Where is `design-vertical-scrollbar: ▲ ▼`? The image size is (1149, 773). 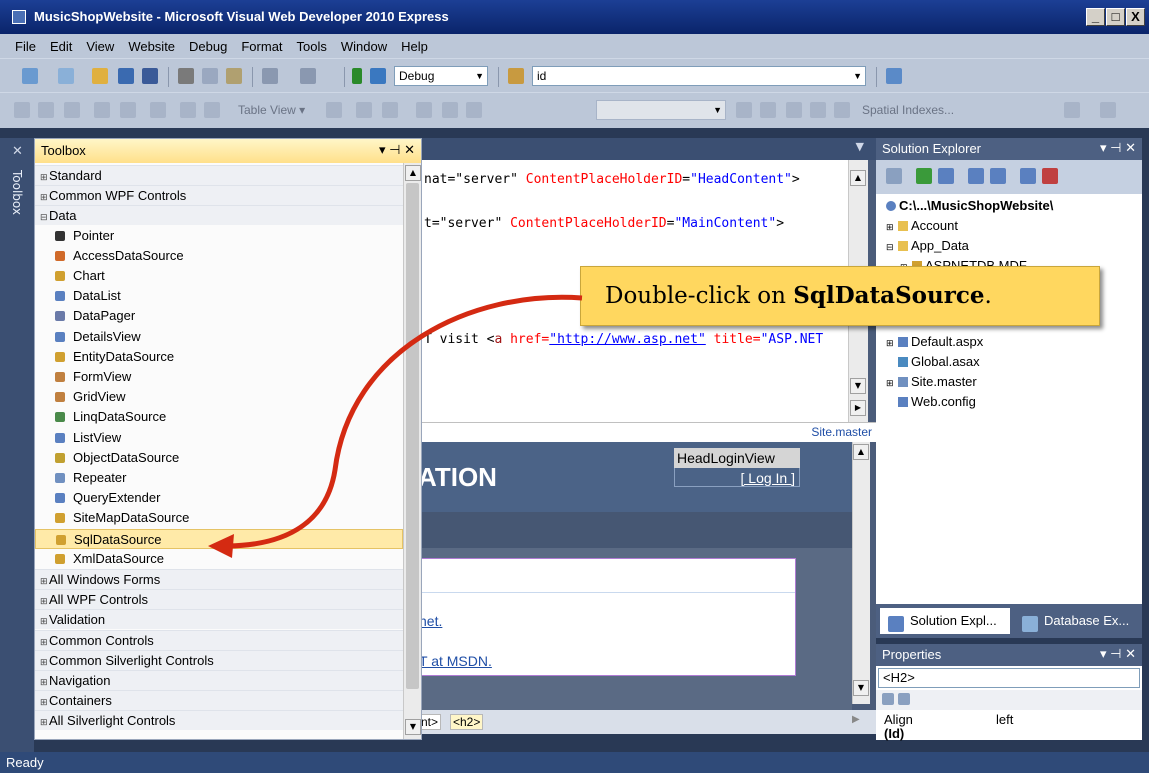 design-vertical-scrollbar: ▲ ▼ is located at coordinates (861, 573).